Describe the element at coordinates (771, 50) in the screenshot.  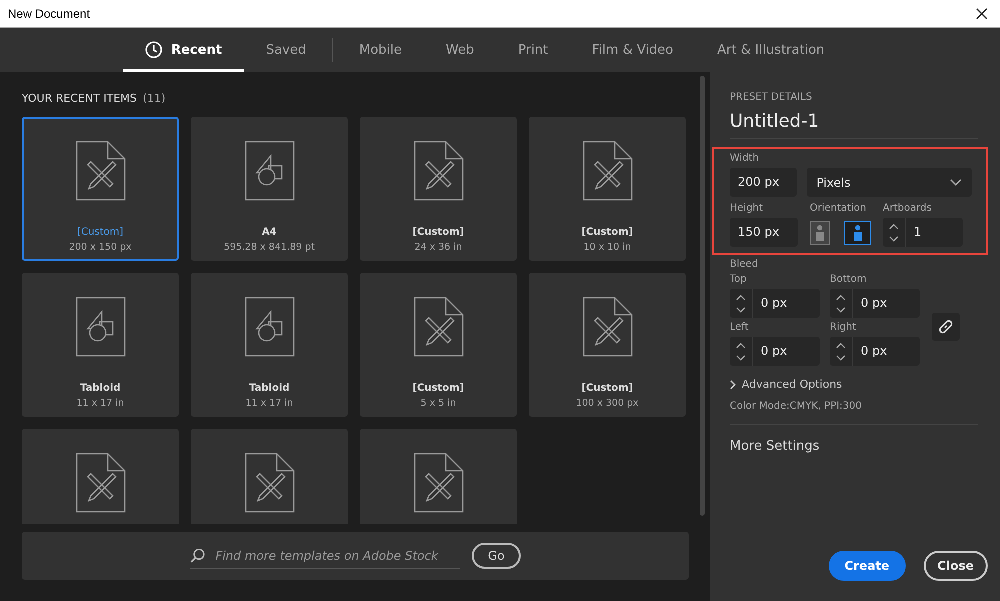
I see `tab: Art & Illustration` at that location.